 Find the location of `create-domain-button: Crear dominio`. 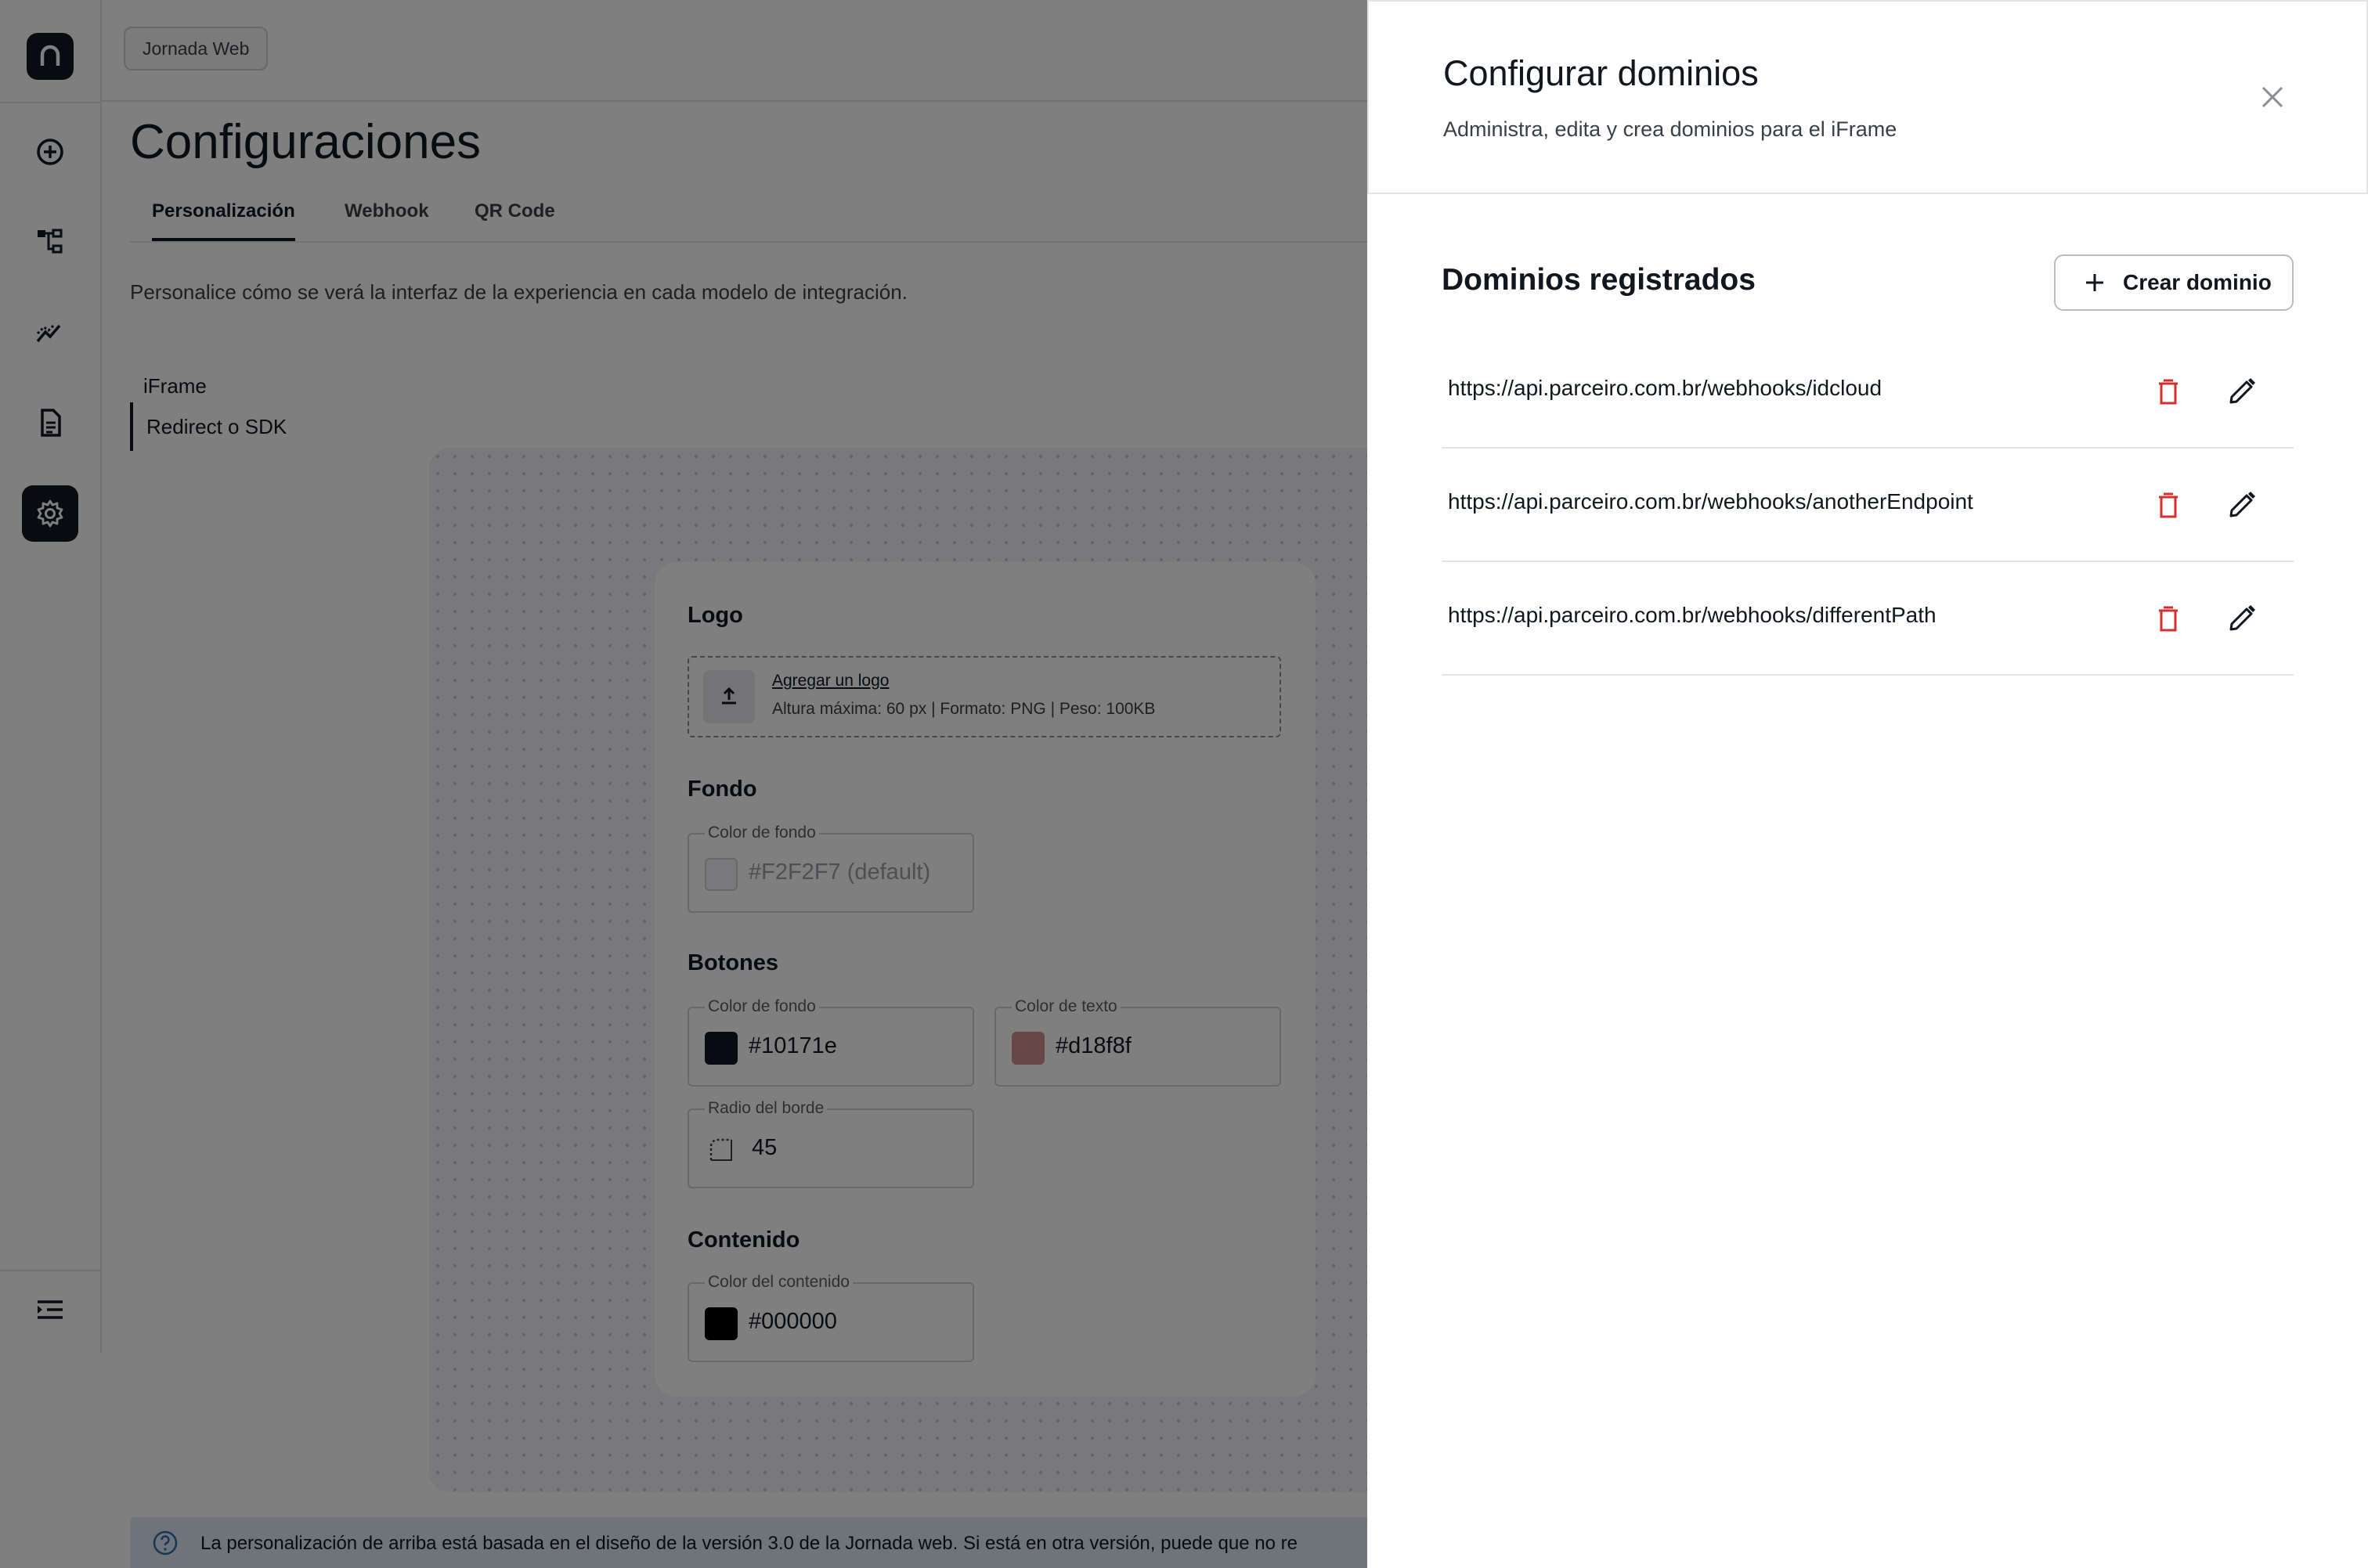

create-domain-button: Crear dominio is located at coordinates (2174, 282).